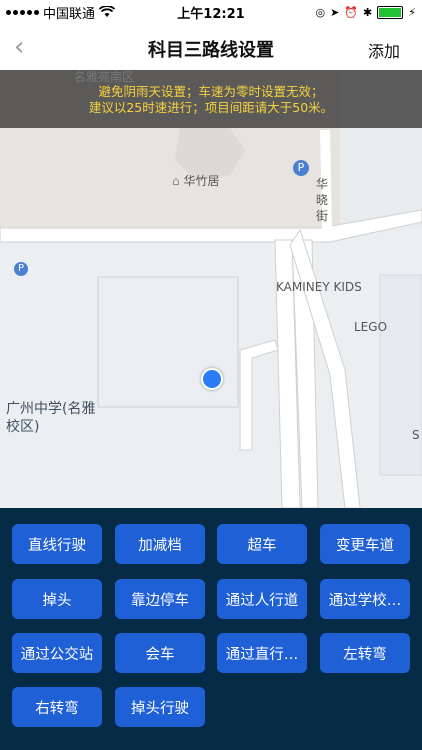 This screenshot has height=750, width=422. Describe the element at coordinates (160, 544) in the screenshot. I see `item-button-gear: 加减档` at that location.